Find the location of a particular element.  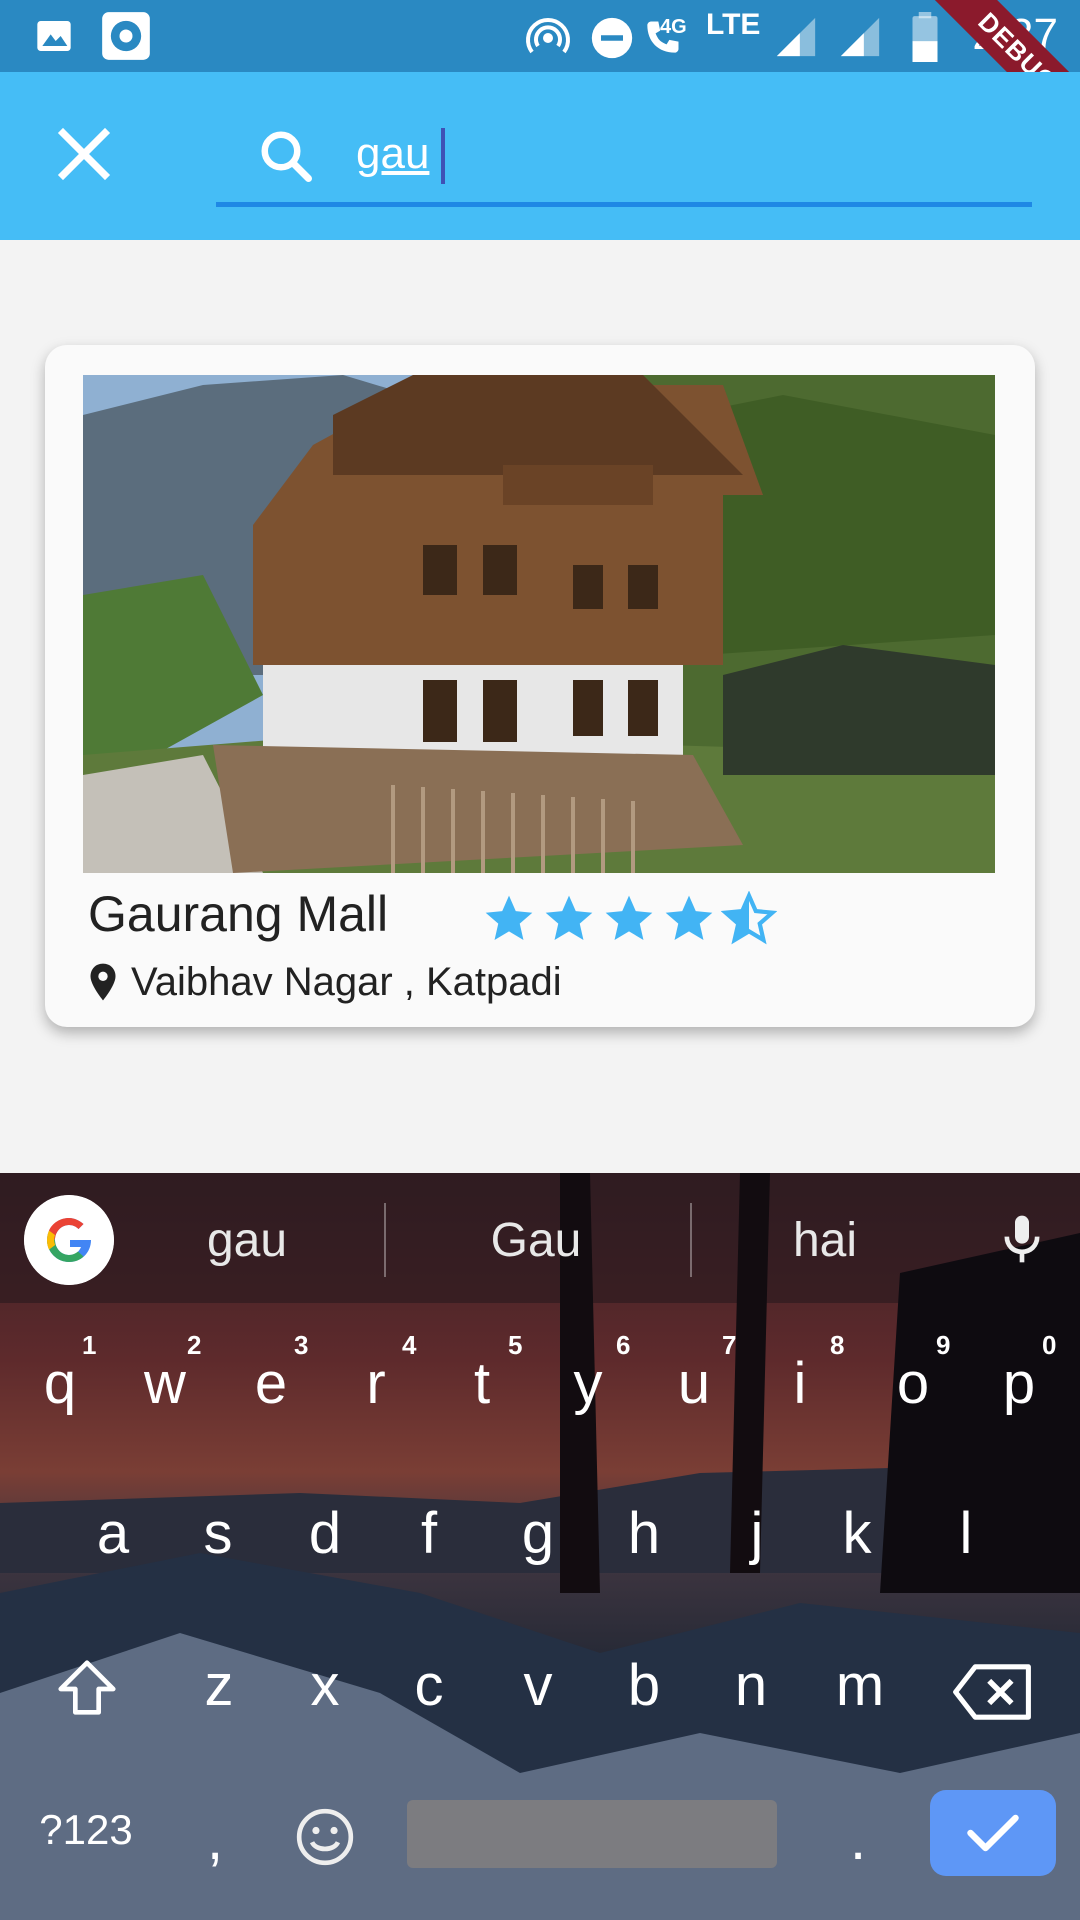

signal-icon is located at coordinates (796, 37).